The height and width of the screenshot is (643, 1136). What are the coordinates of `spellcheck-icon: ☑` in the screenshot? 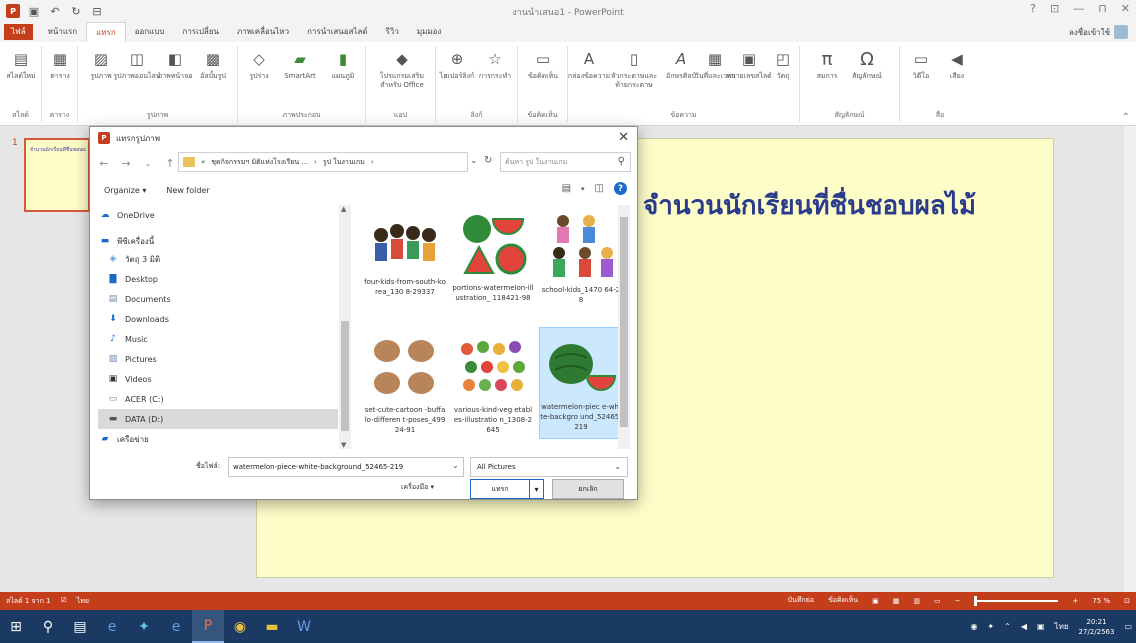 It's located at (63, 601).